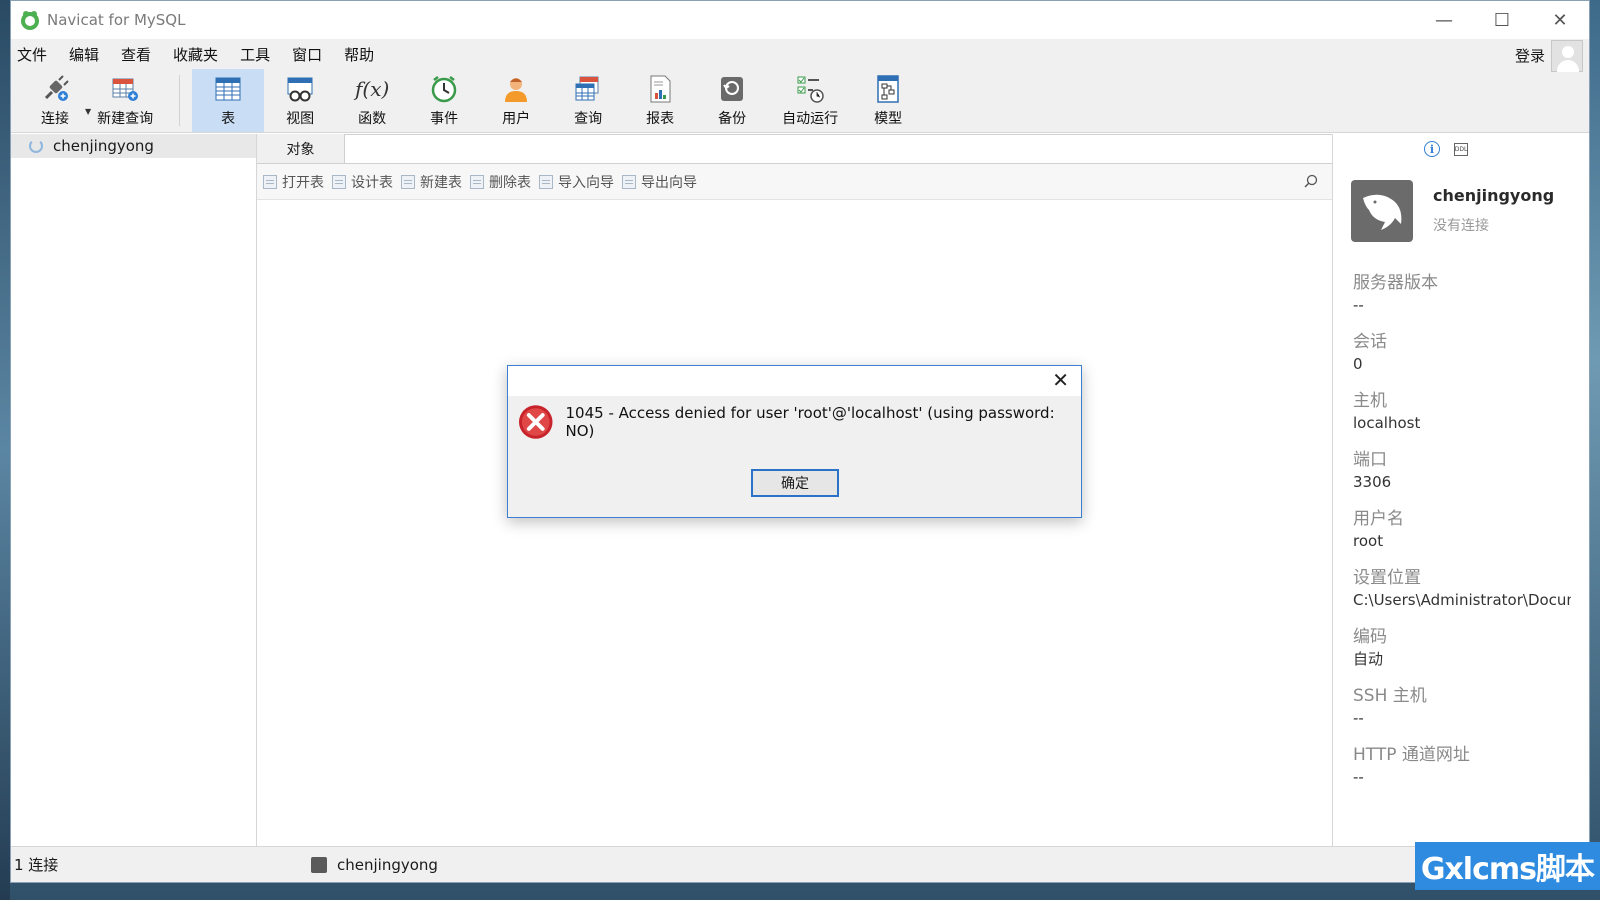 The height and width of the screenshot is (900, 1600). Describe the element at coordinates (810, 89) in the screenshot. I see `automation-icon` at that location.